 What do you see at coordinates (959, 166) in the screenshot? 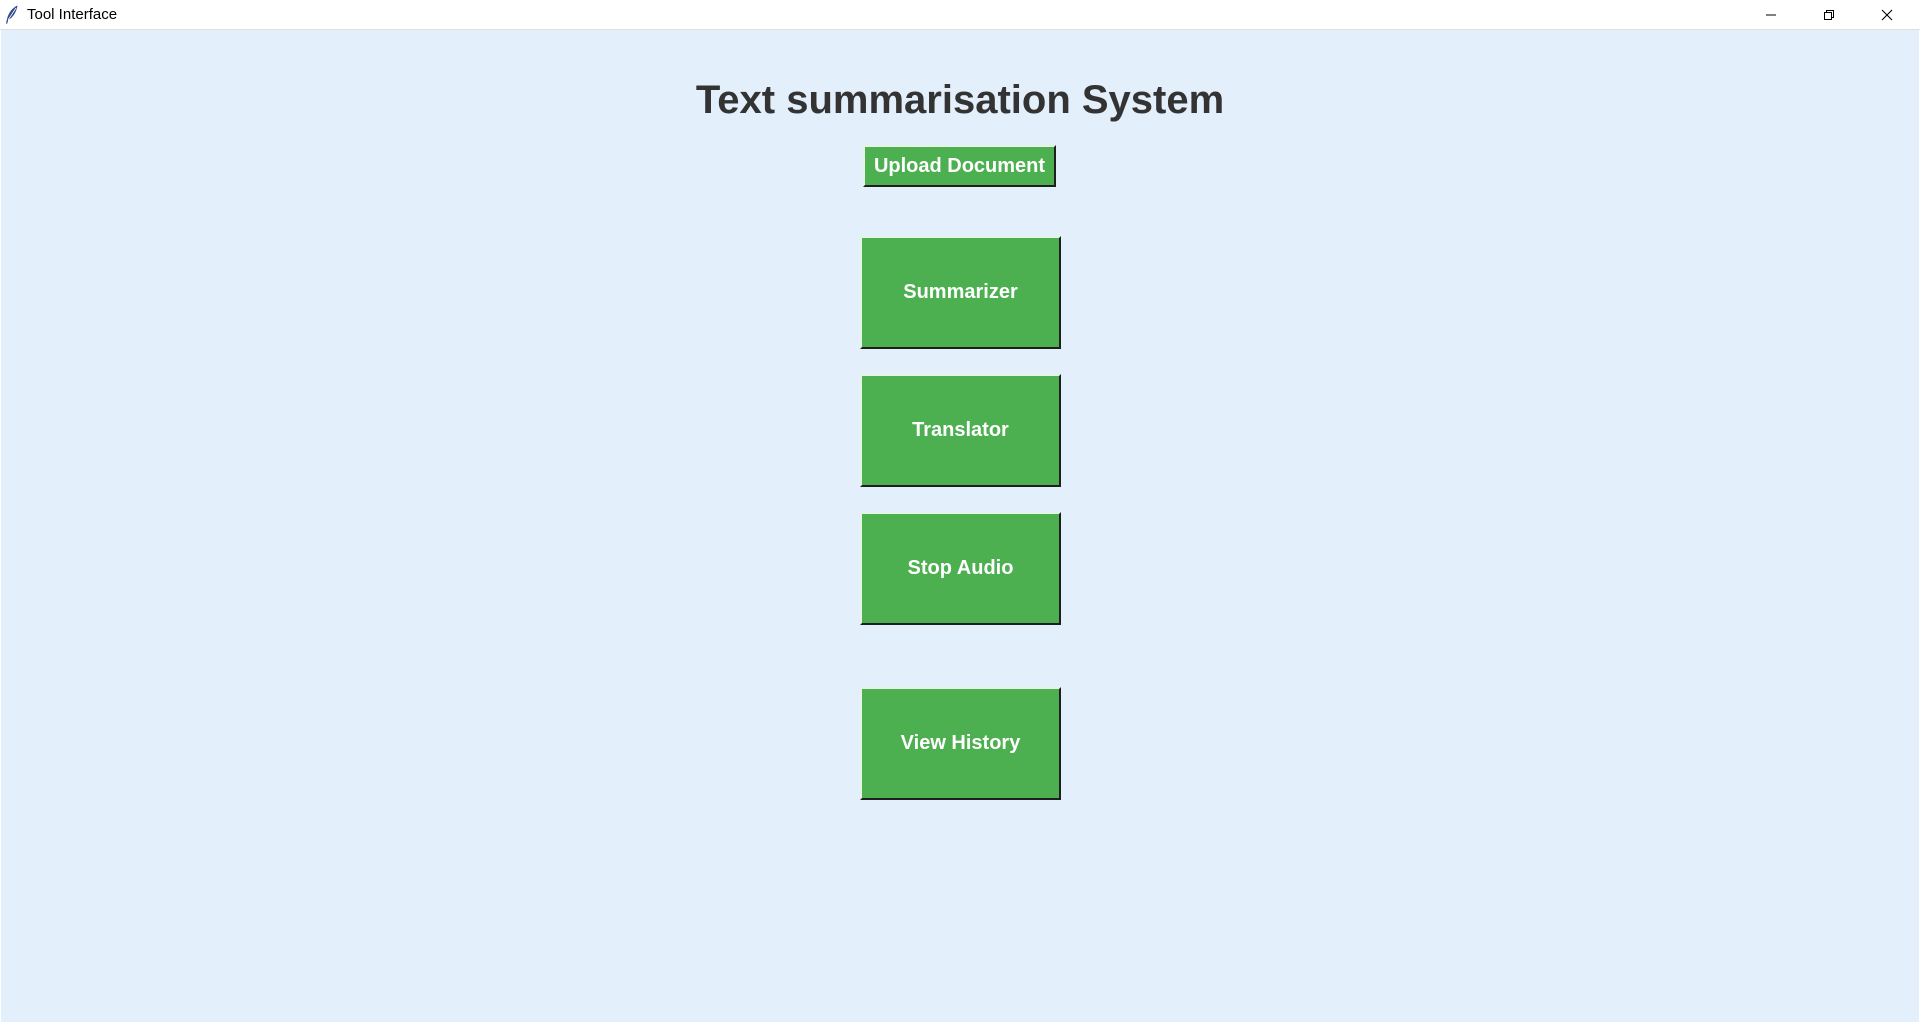
I see `upload-document-button: Upload Document` at bounding box center [959, 166].